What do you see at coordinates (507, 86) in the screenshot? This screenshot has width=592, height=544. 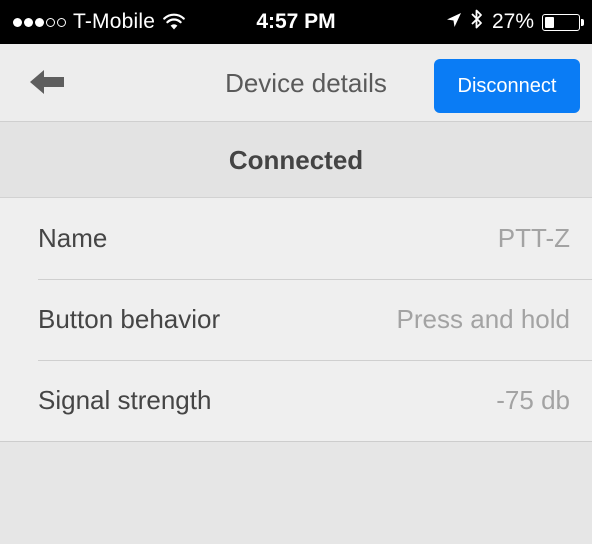 I see `disconnect-button: Disconnect` at bounding box center [507, 86].